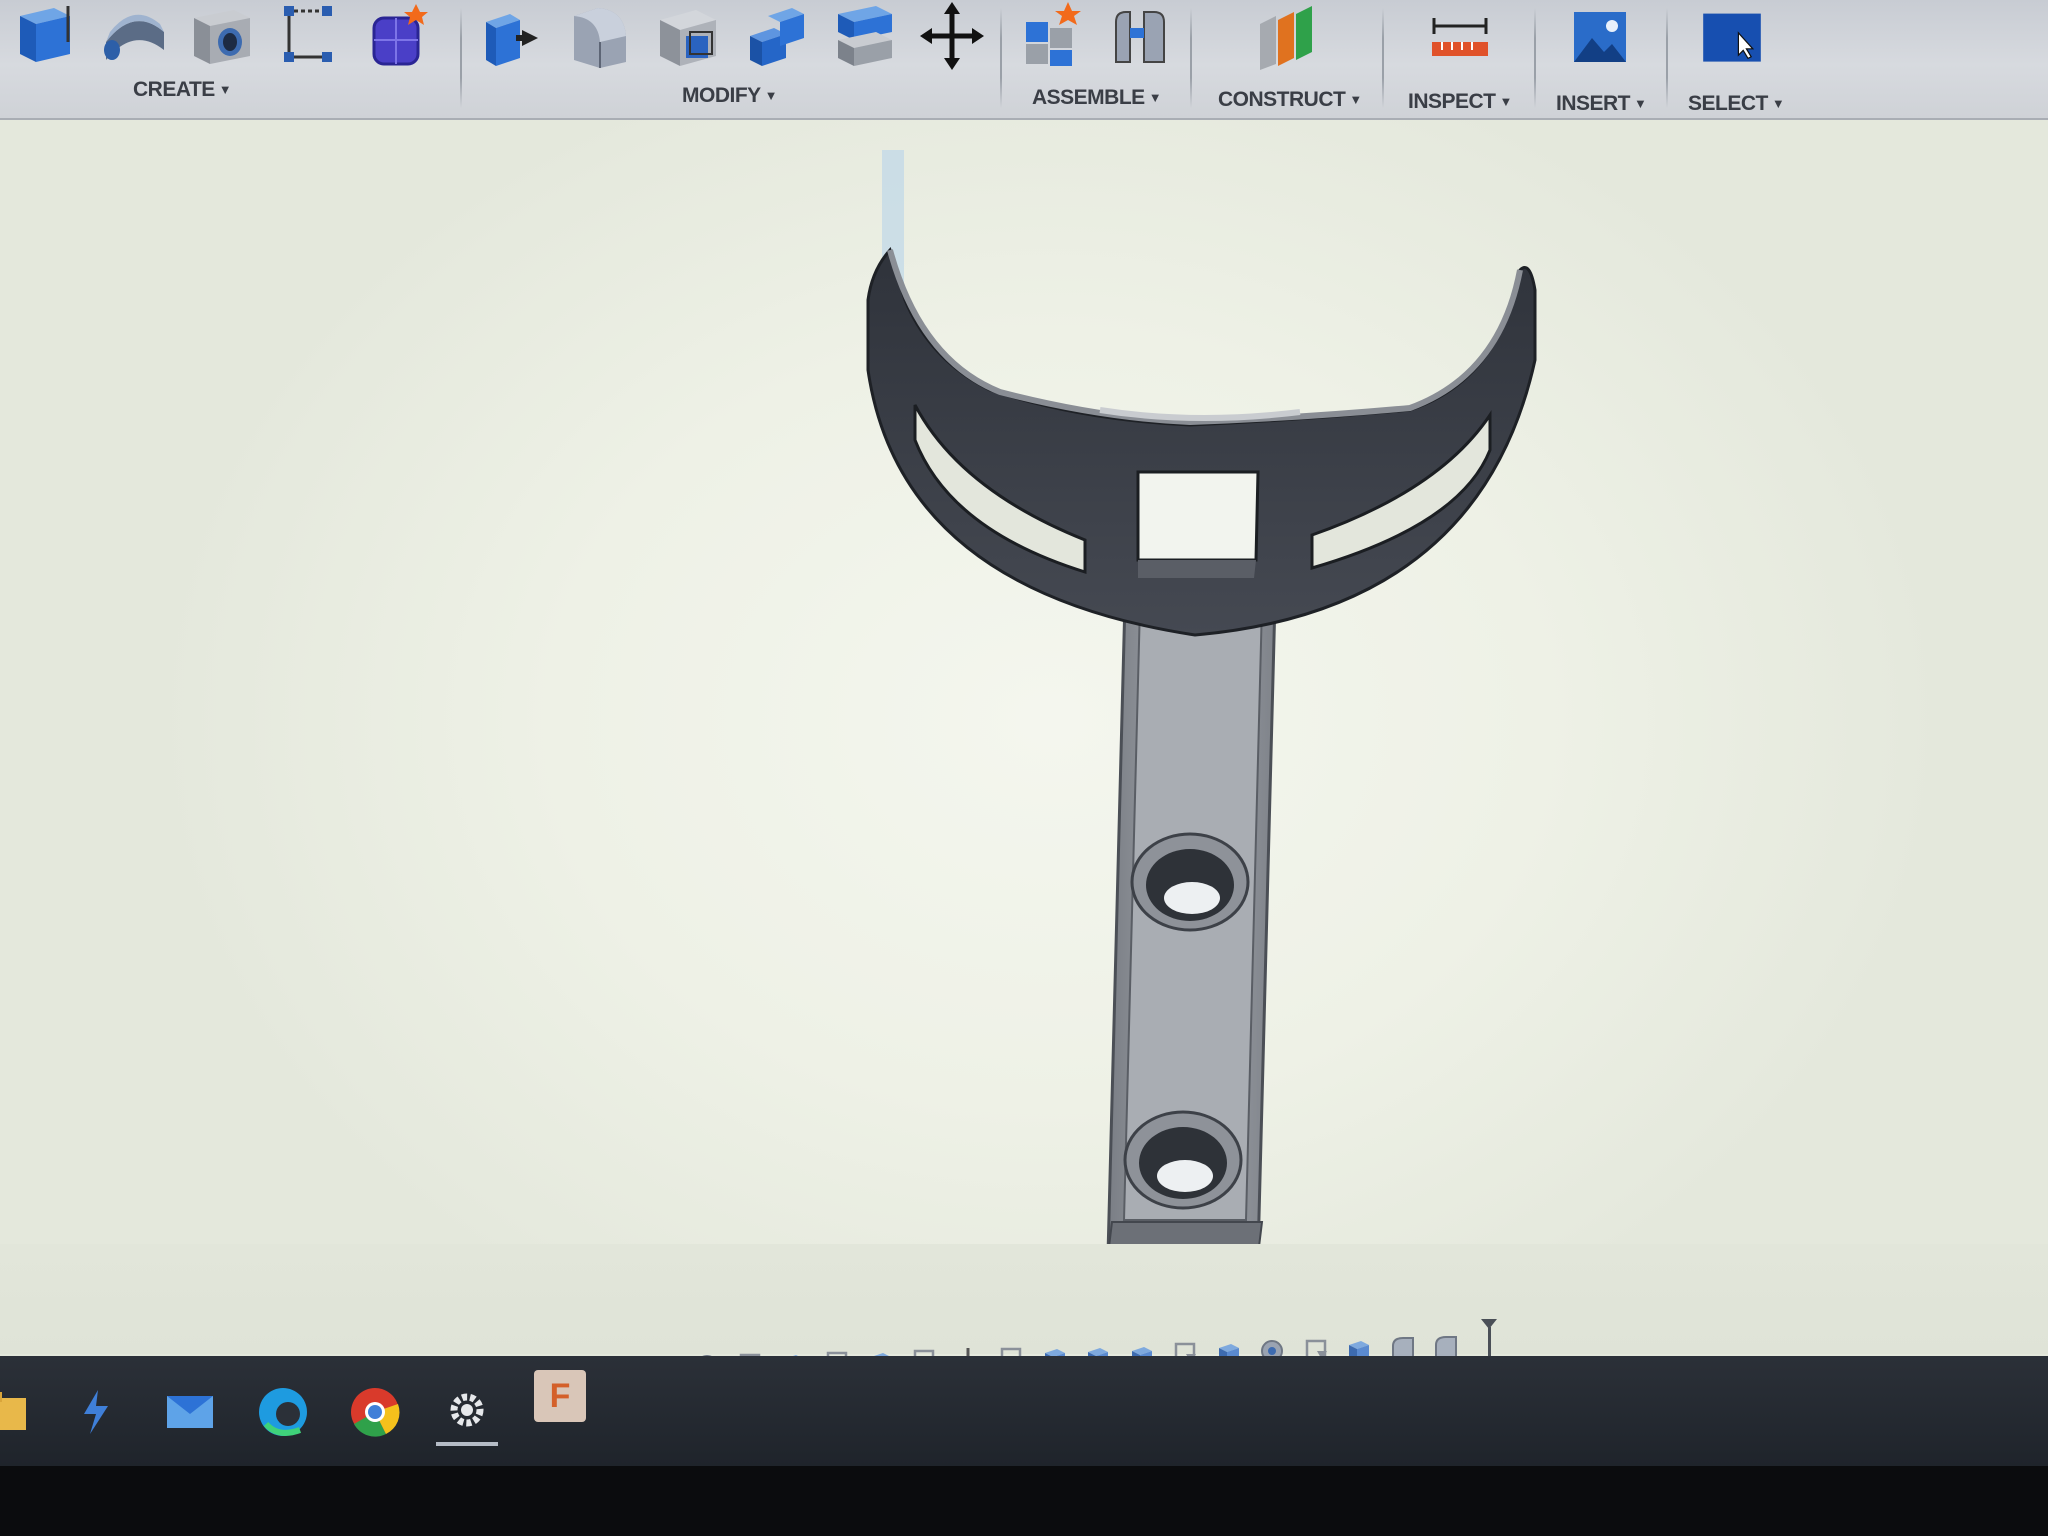 The width and height of the screenshot is (2048, 1536). I want to click on inspect-group: INSPECT ▼, so click(1459, 59).